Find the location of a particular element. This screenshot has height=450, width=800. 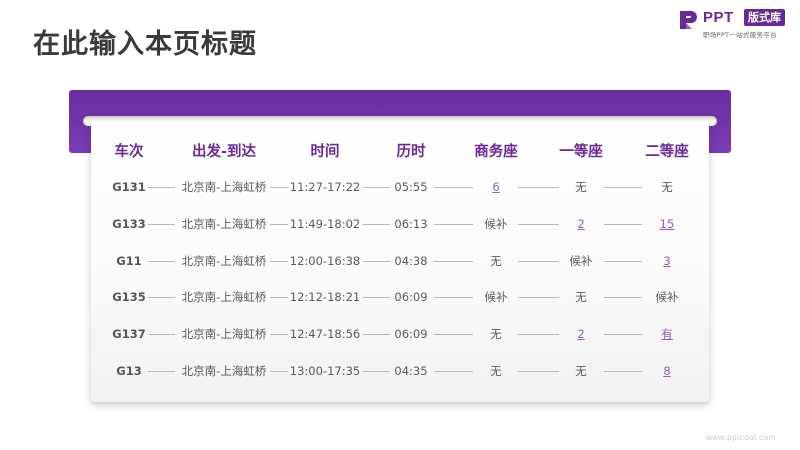

header-business-seat: 商务座 is located at coordinates (496, 152).